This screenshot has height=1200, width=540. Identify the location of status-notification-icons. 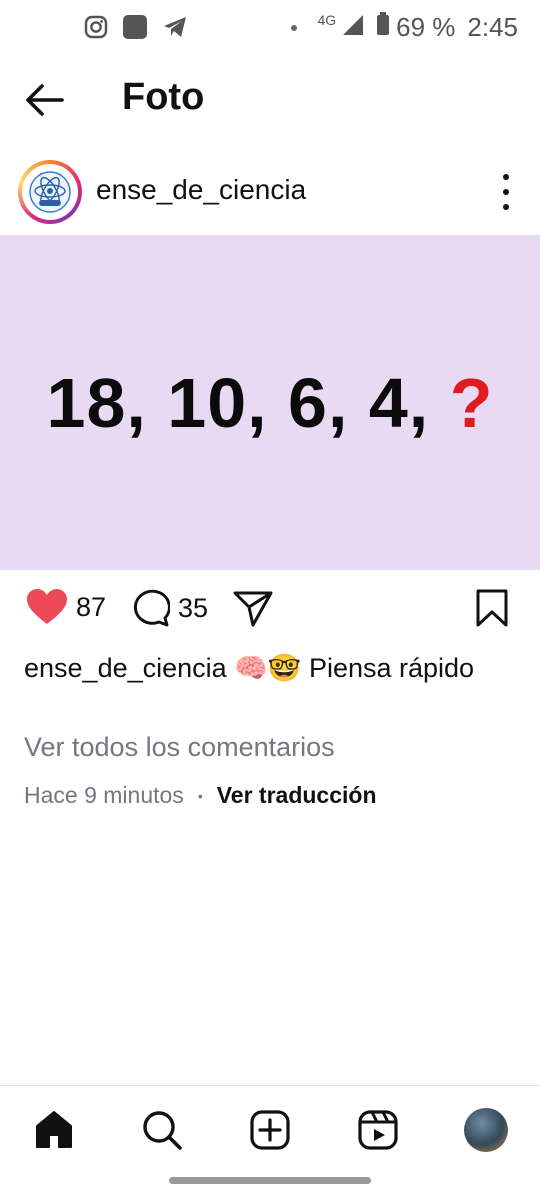
(136, 27).